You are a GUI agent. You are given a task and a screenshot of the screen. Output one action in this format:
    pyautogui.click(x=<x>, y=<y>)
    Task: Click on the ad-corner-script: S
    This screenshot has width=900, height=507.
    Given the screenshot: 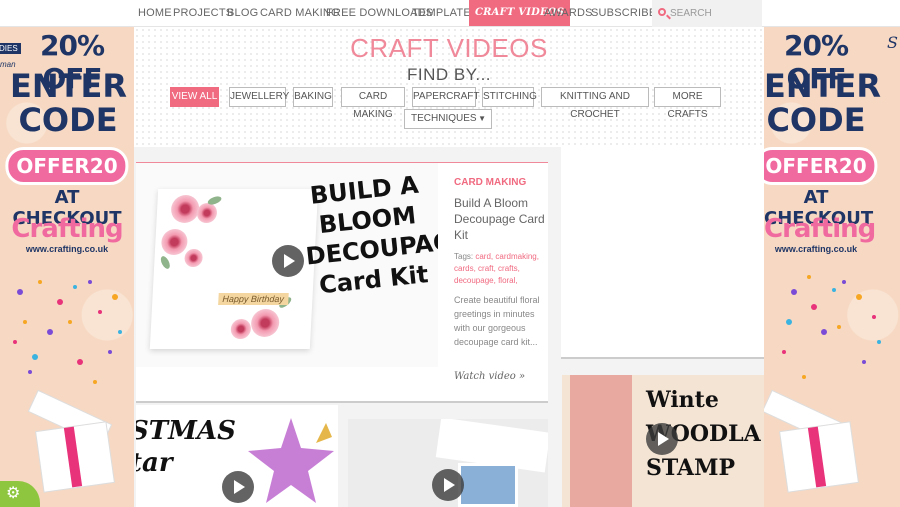 What is the action you would take?
    pyautogui.click(x=892, y=42)
    